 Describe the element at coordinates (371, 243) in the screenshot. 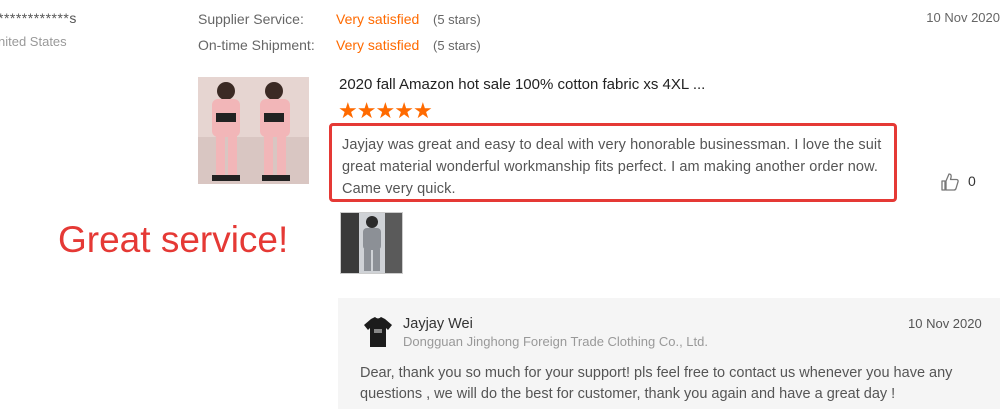

I see `review-photo-thumbnail` at that location.